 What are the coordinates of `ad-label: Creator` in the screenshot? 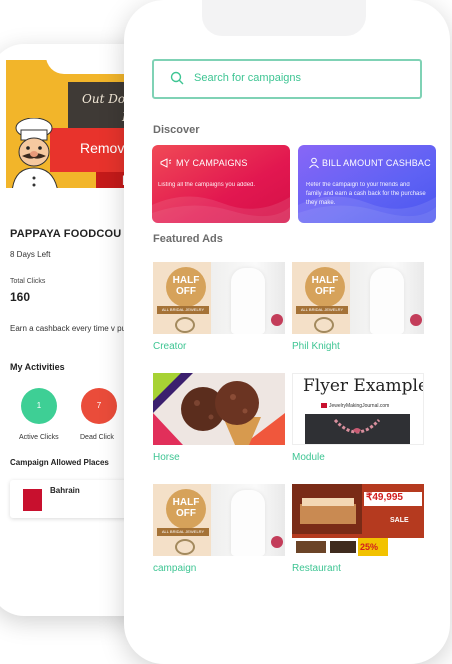 It's located at (169, 346).